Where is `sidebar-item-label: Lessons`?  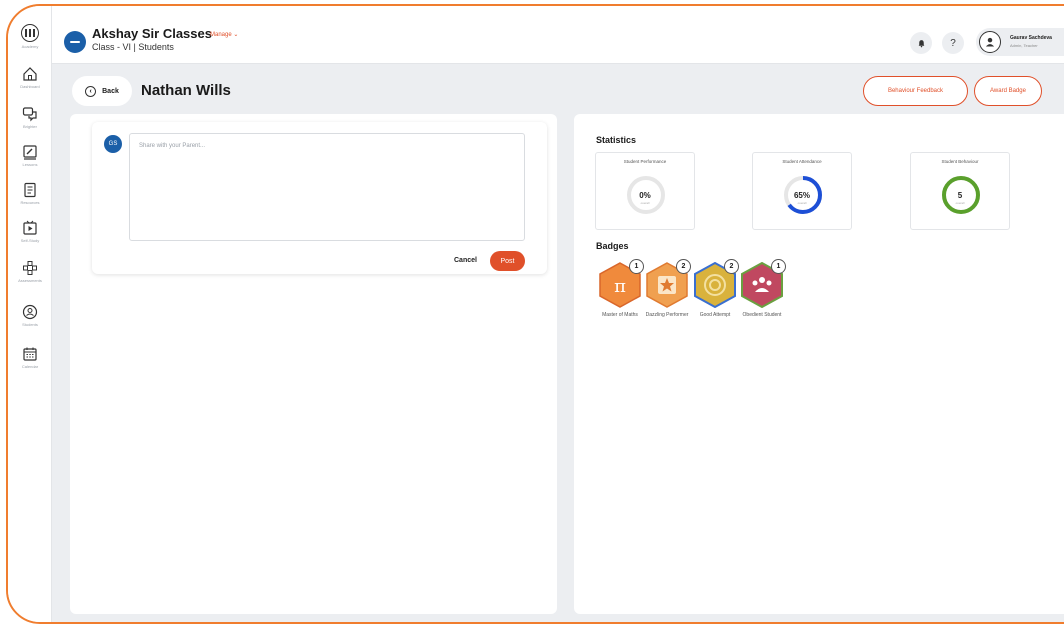 sidebar-item-label: Lessons is located at coordinates (30, 164).